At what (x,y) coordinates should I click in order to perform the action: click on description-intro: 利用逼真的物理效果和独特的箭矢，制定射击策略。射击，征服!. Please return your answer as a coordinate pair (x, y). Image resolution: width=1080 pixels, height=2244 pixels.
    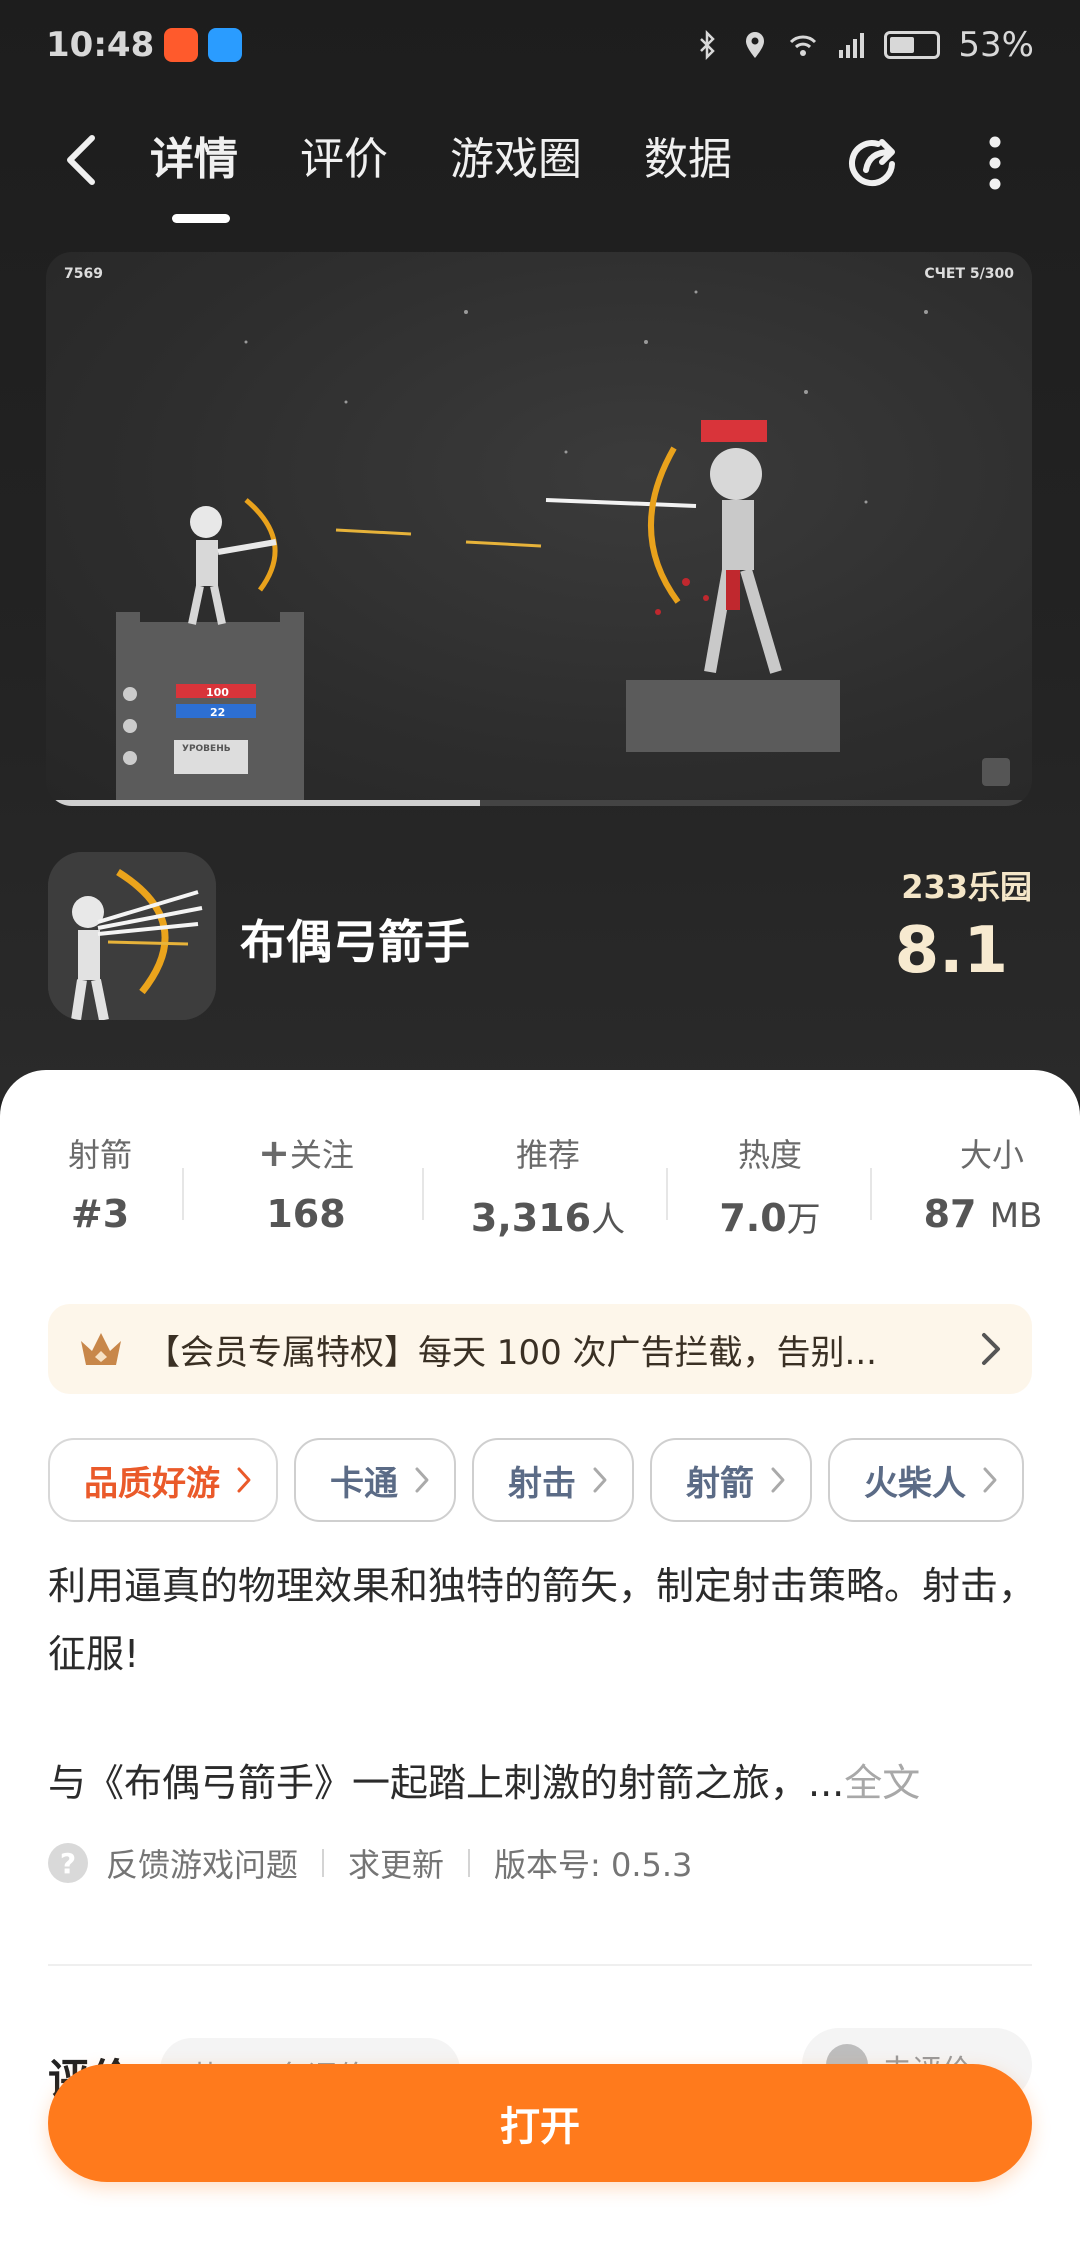
    Looking at the image, I should click on (542, 1620).